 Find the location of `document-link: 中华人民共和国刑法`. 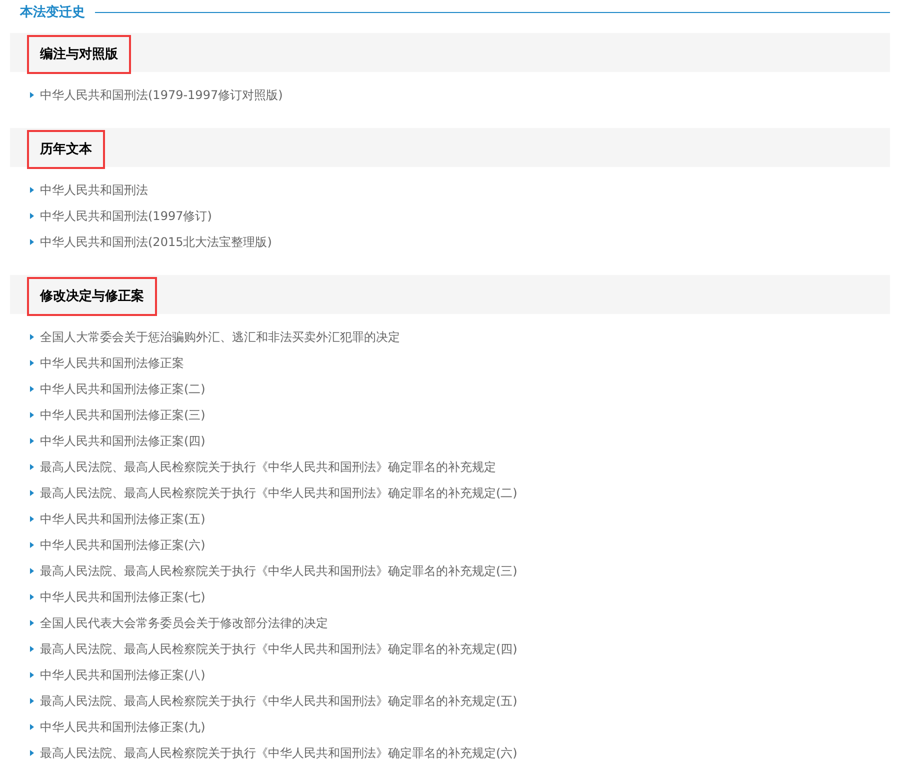

document-link: 中华人民共和国刑法 is located at coordinates (94, 190).